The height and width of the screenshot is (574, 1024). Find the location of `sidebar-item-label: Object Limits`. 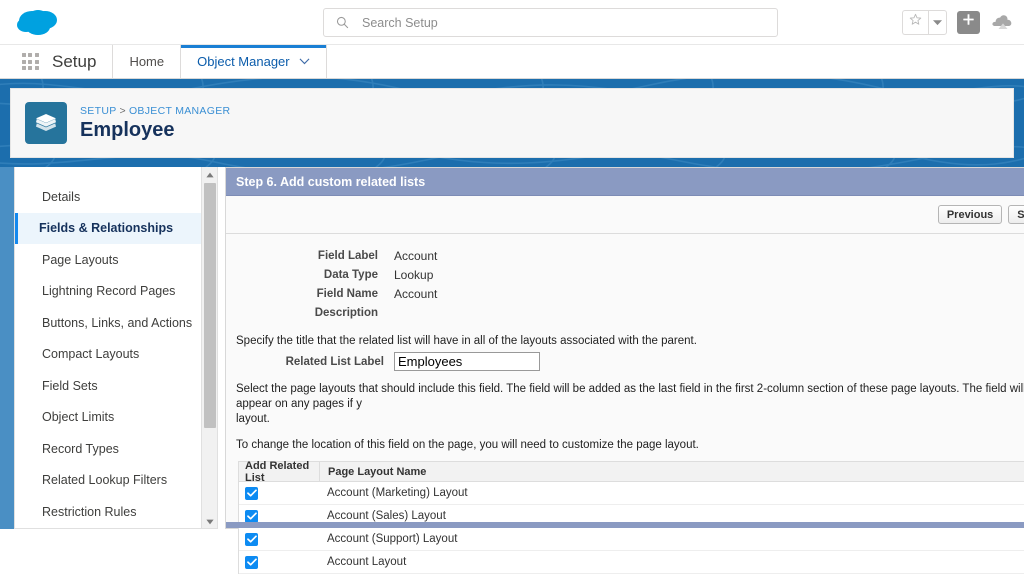

sidebar-item-label: Object Limits is located at coordinates (78, 417).